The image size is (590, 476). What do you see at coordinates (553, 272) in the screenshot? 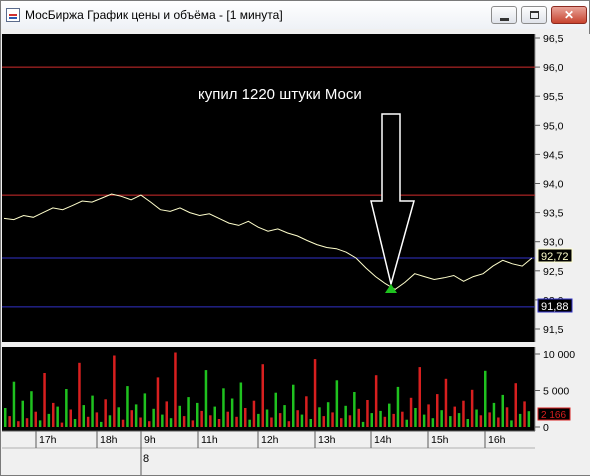
I see `price-tick-label: 92,5` at bounding box center [553, 272].